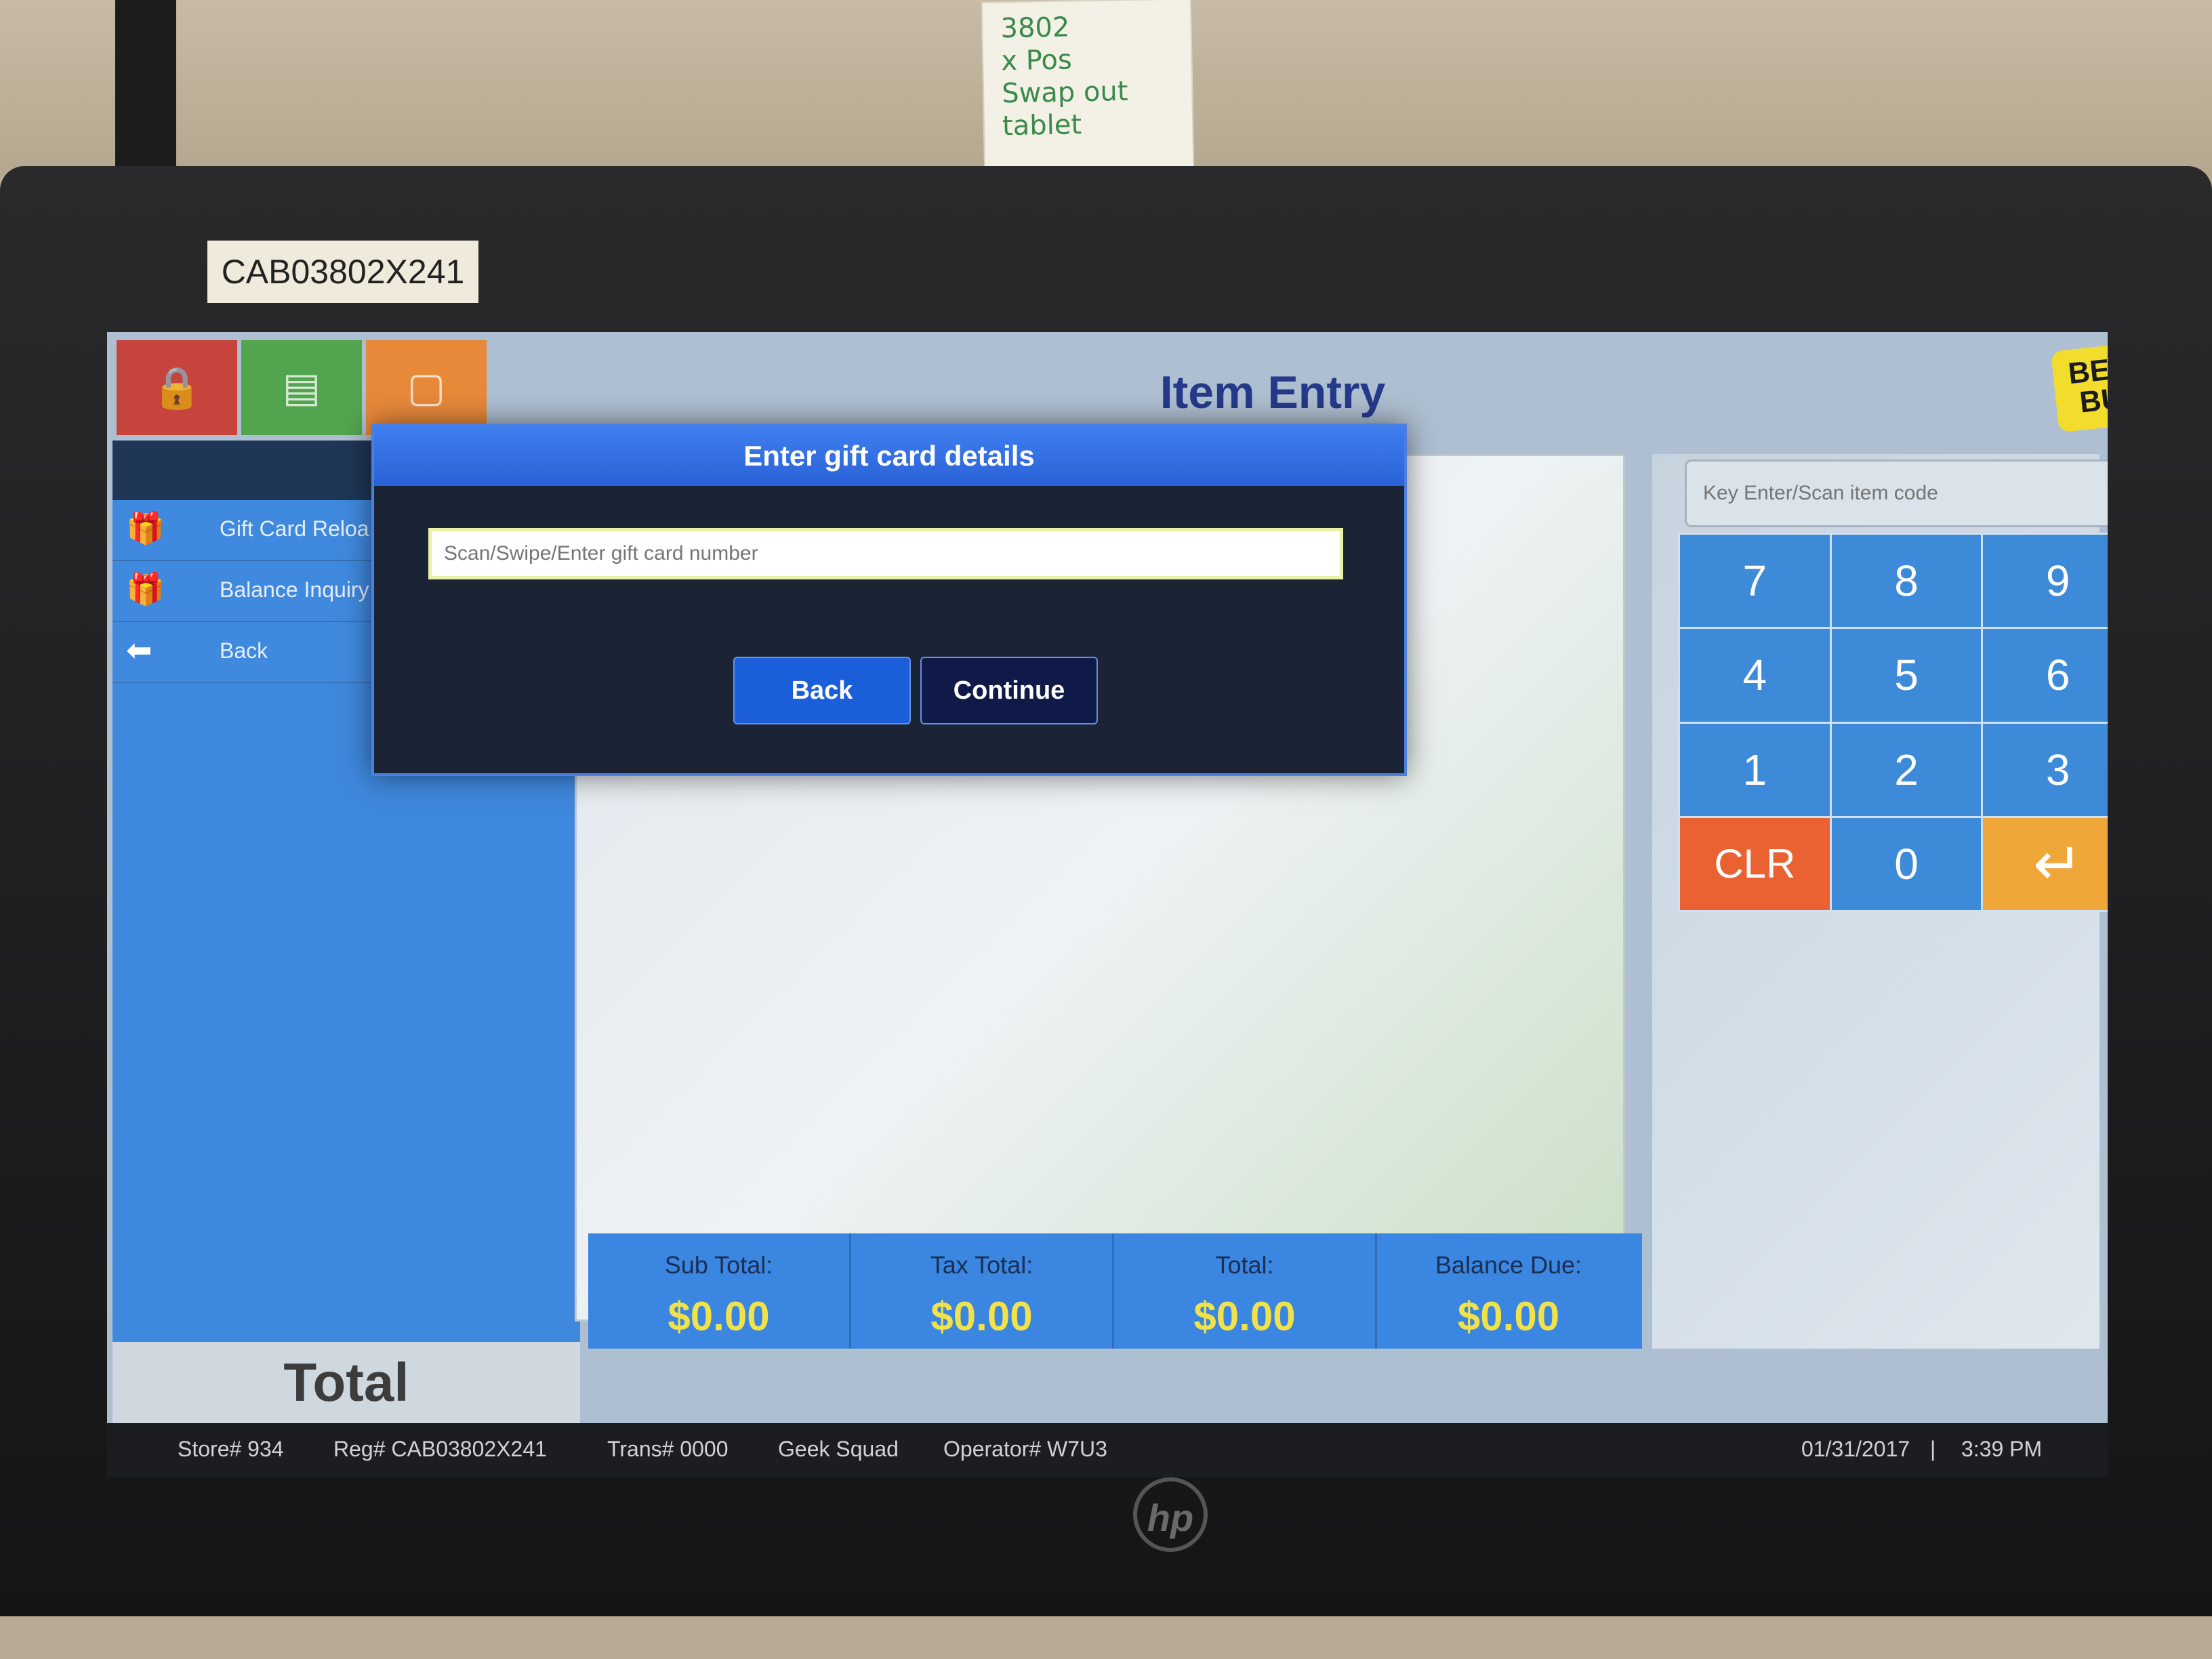 This screenshot has height=1659, width=2212. Describe the element at coordinates (294, 529) in the screenshot. I see `sidebar-item-label: Gift Card Reloa` at that location.